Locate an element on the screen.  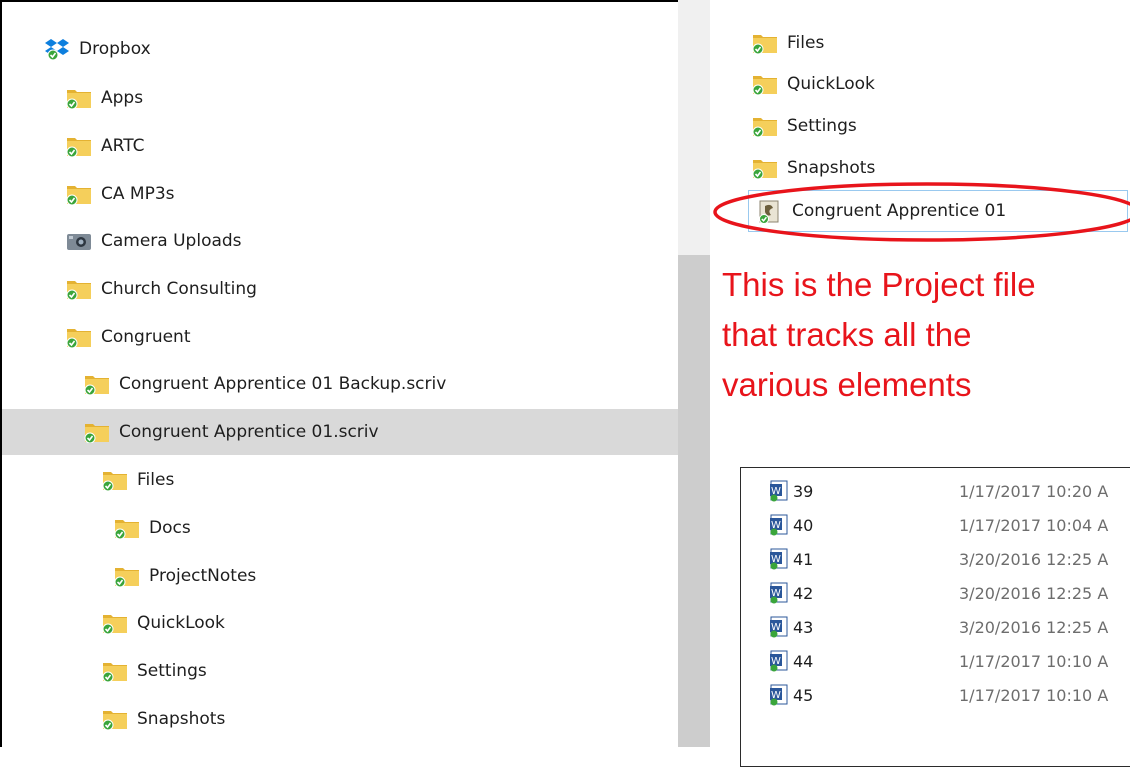
file-row: W 45 1/17/2017 10:10 A is located at coordinates (949, 695).